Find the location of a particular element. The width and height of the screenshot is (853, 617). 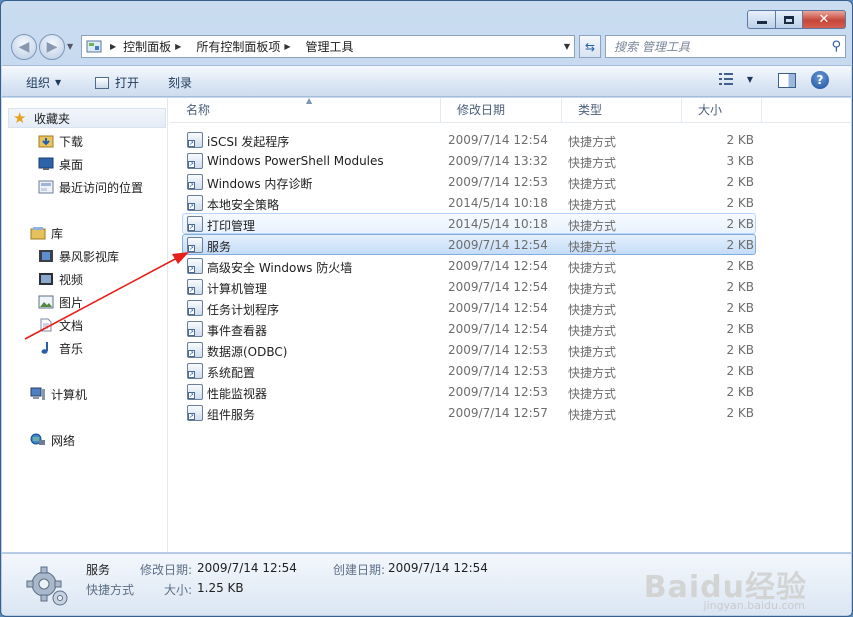

file-row: ↗ 数据源(ODBC) 2009/7/14 12:53 快捷方式 2 KB is located at coordinates (469, 349).